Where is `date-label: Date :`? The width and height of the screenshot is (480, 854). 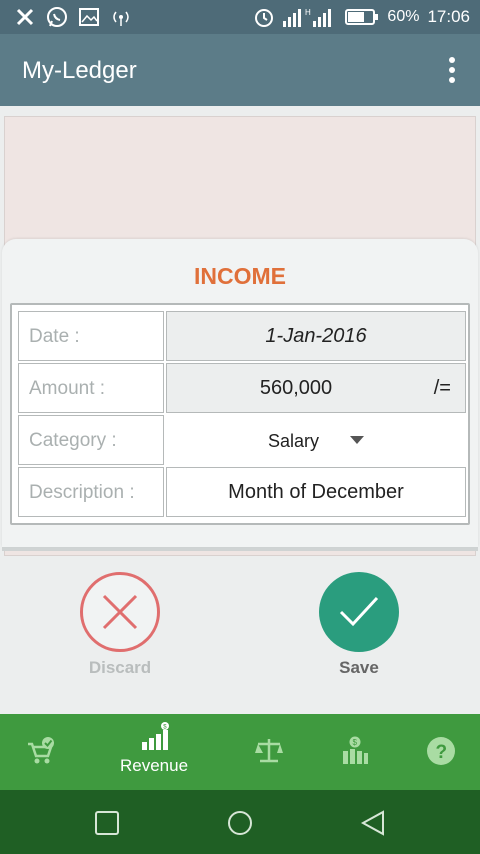 date-label: Date : is located at coordinates (91, 336).